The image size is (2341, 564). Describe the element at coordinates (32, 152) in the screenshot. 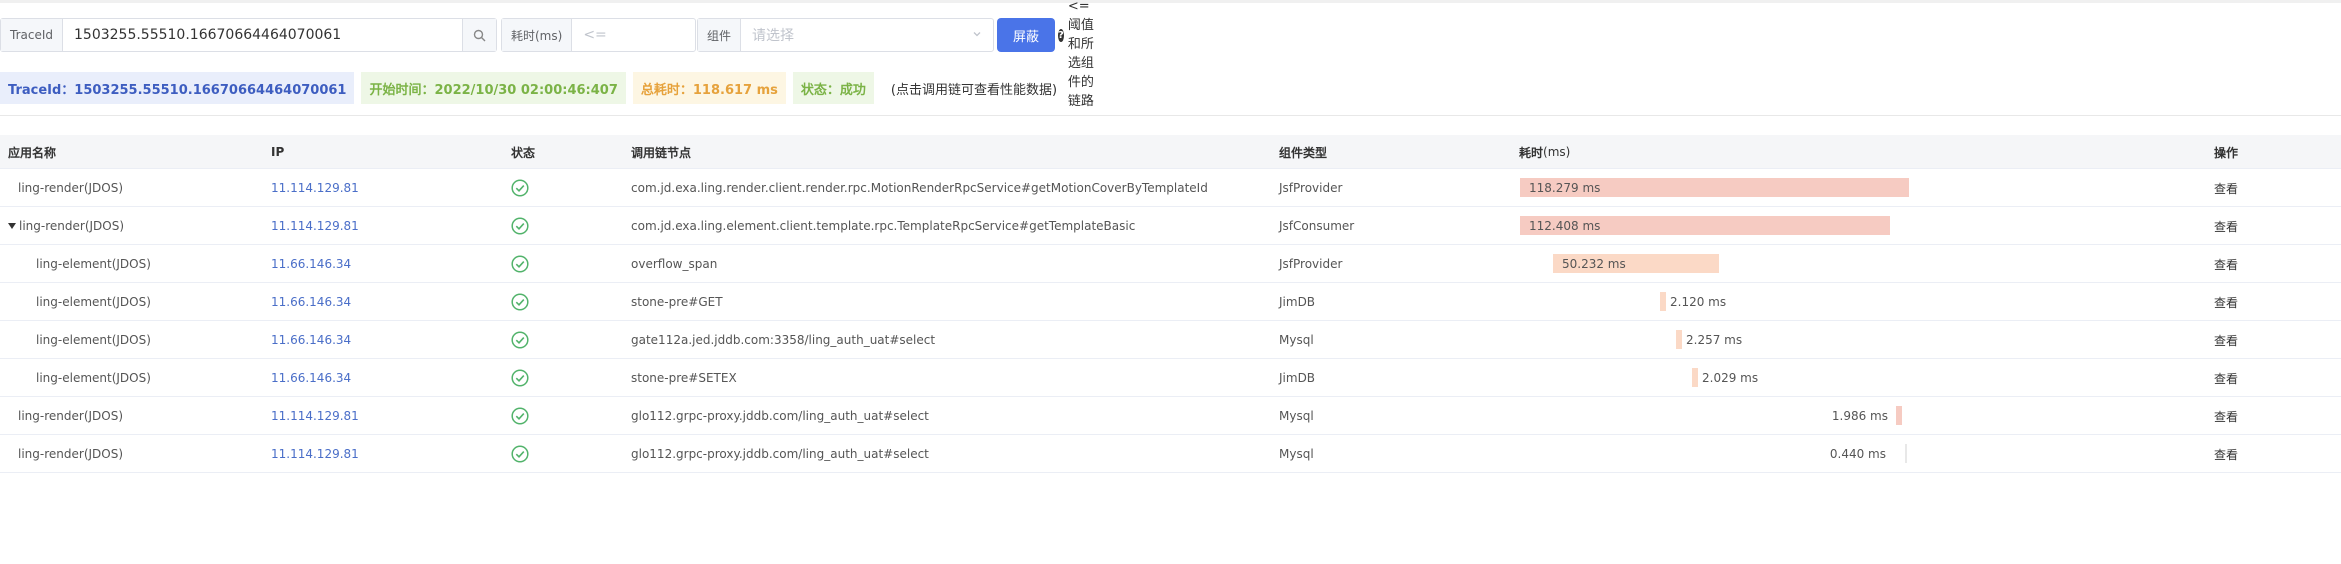

I see `header-app: 应用名称` at that location.